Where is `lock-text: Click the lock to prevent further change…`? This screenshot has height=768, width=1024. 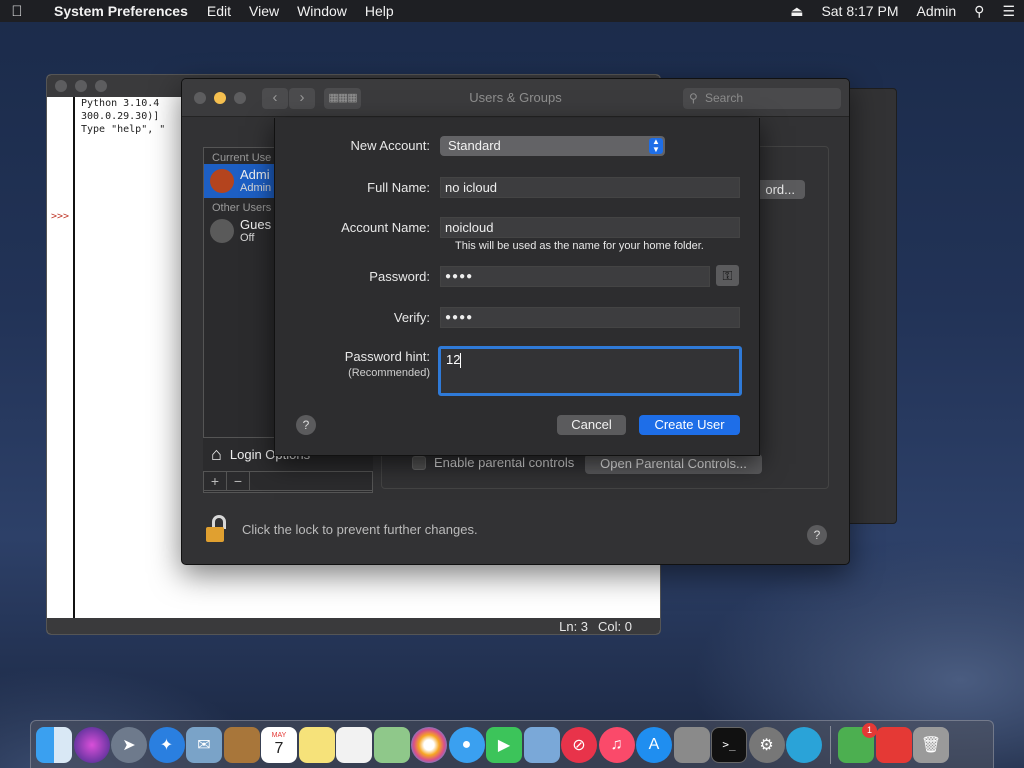
lock-text: Click the lock to prevent further change… is located at coordinates (360, 529).